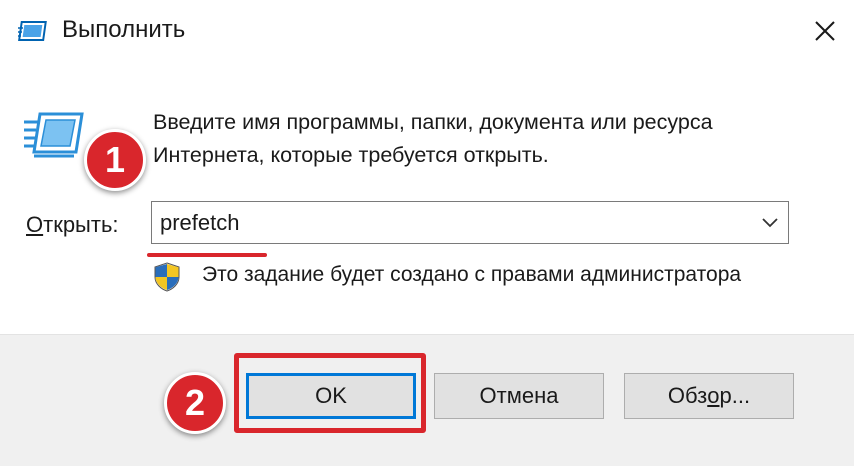 The width and height of the screenshot is (854, 466). Describe the element at coordinates (207, 255) in the screenshot. I see `input-highlight-underline` at that location.